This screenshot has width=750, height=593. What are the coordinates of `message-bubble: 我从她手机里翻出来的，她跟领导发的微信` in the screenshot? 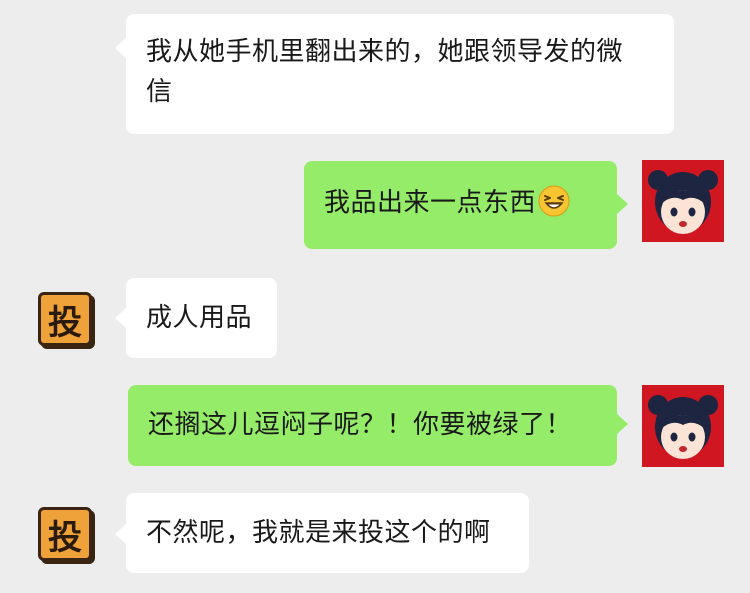 It's located at (400, 74).